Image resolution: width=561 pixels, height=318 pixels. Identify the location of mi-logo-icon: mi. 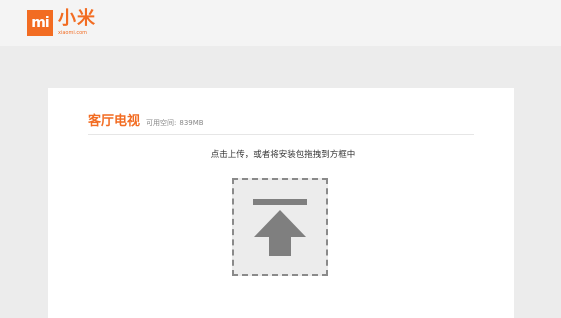
(40, 23).